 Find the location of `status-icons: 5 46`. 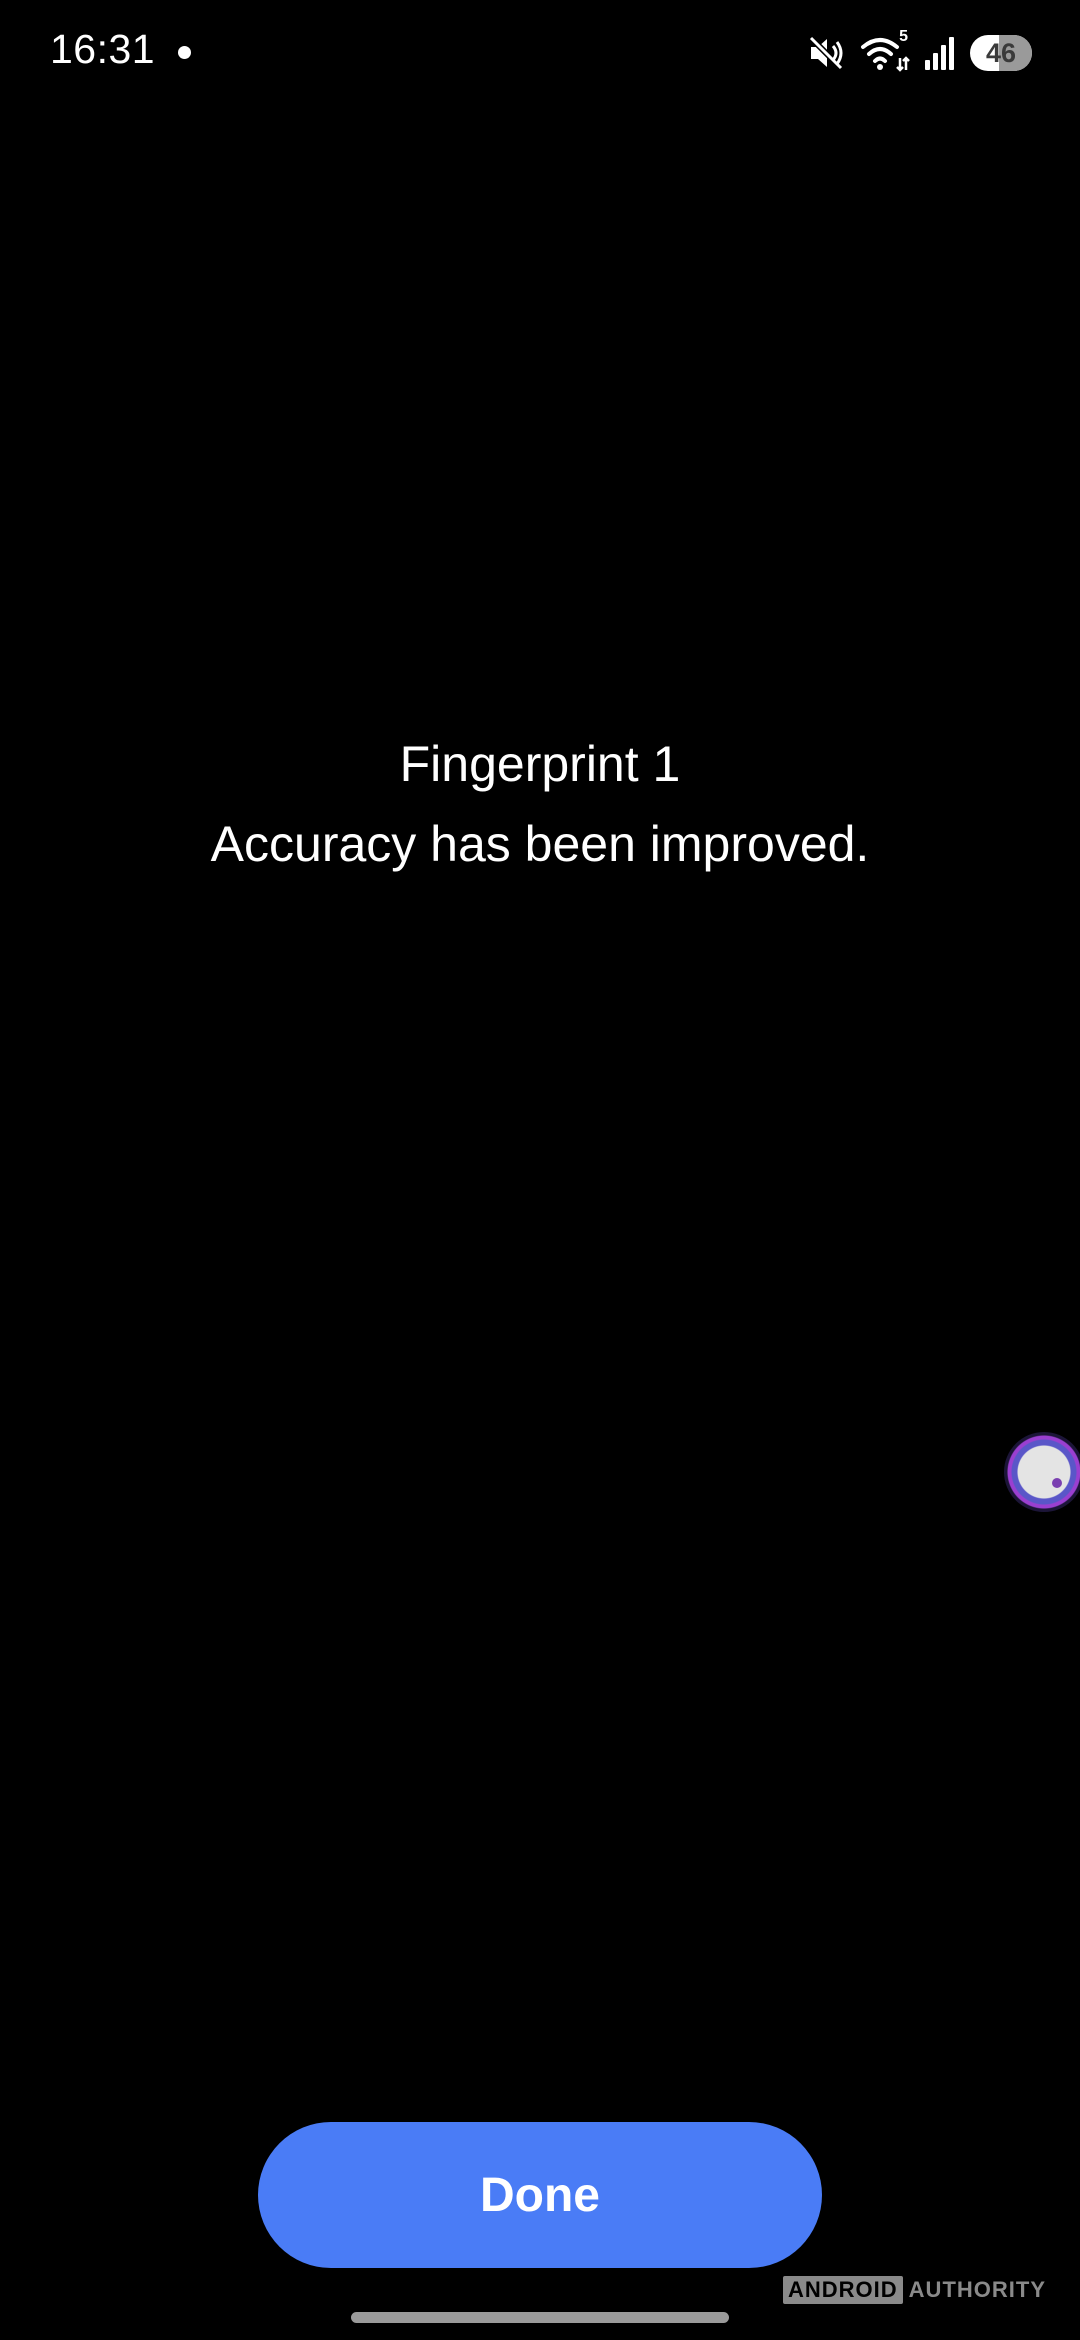

status-icons: 5 46 is located at coordinates (920, 52).